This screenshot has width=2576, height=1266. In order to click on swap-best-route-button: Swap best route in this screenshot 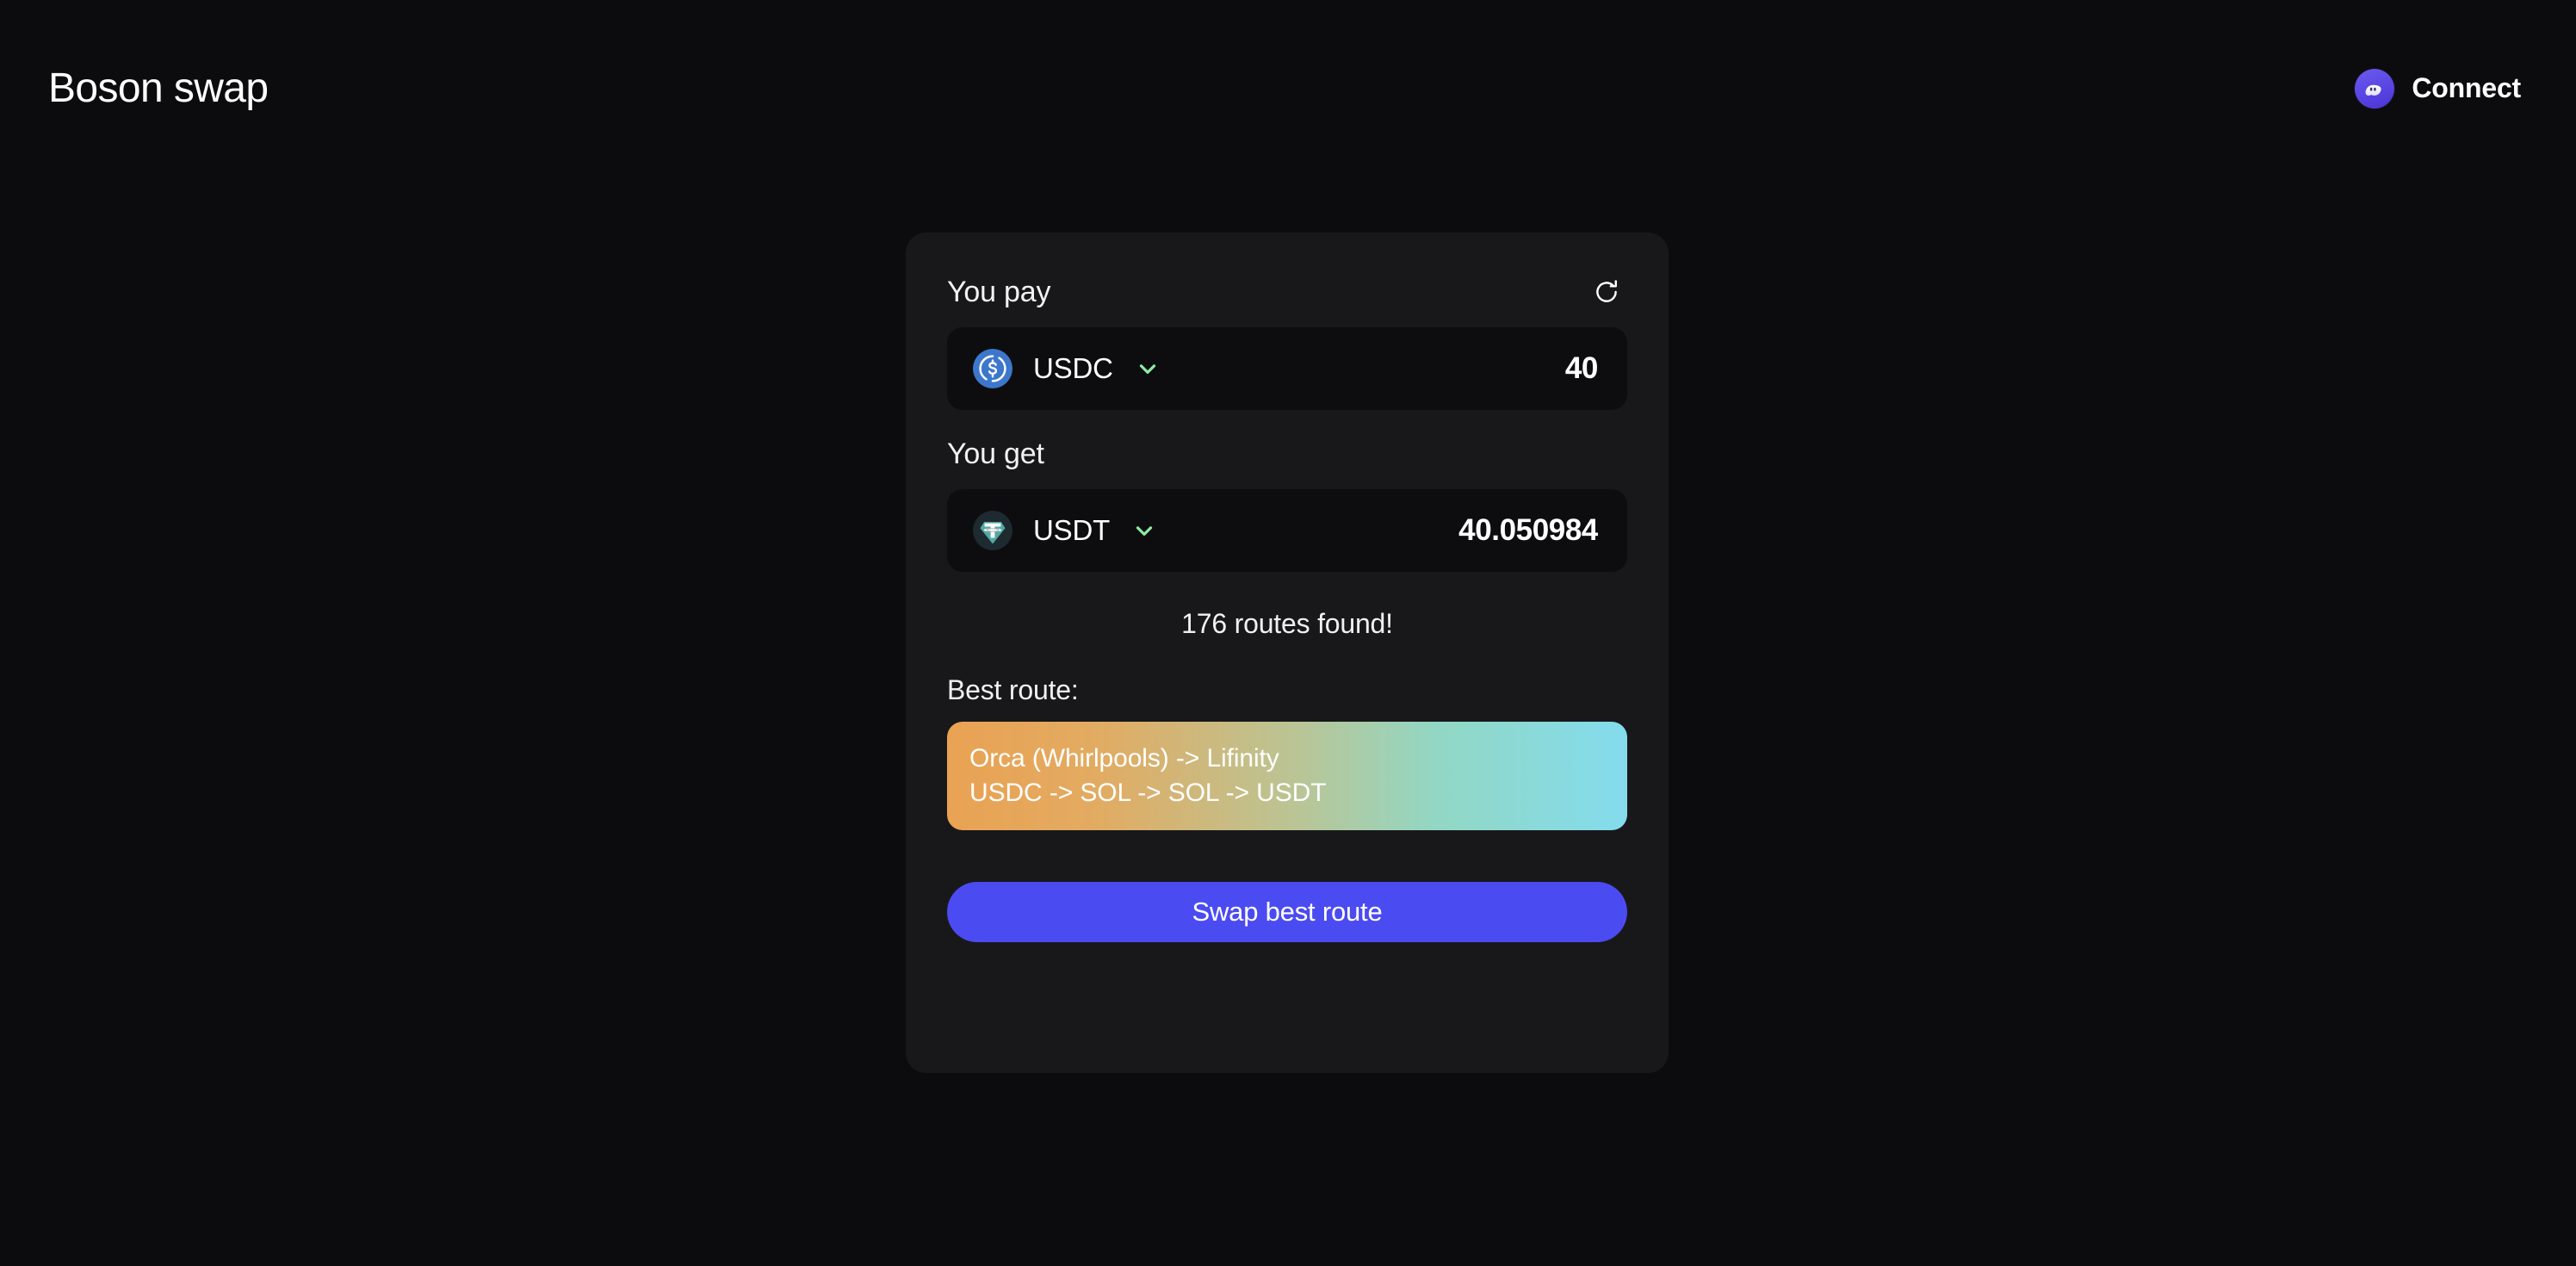, I will do `click(1287, 912)`.